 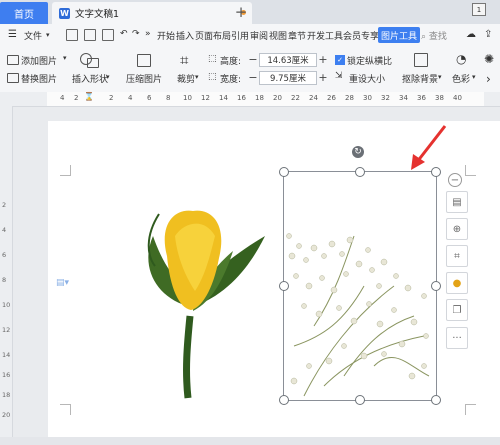 I want to click on search-input: ⌕ 查找, so click(x=434, y=35).